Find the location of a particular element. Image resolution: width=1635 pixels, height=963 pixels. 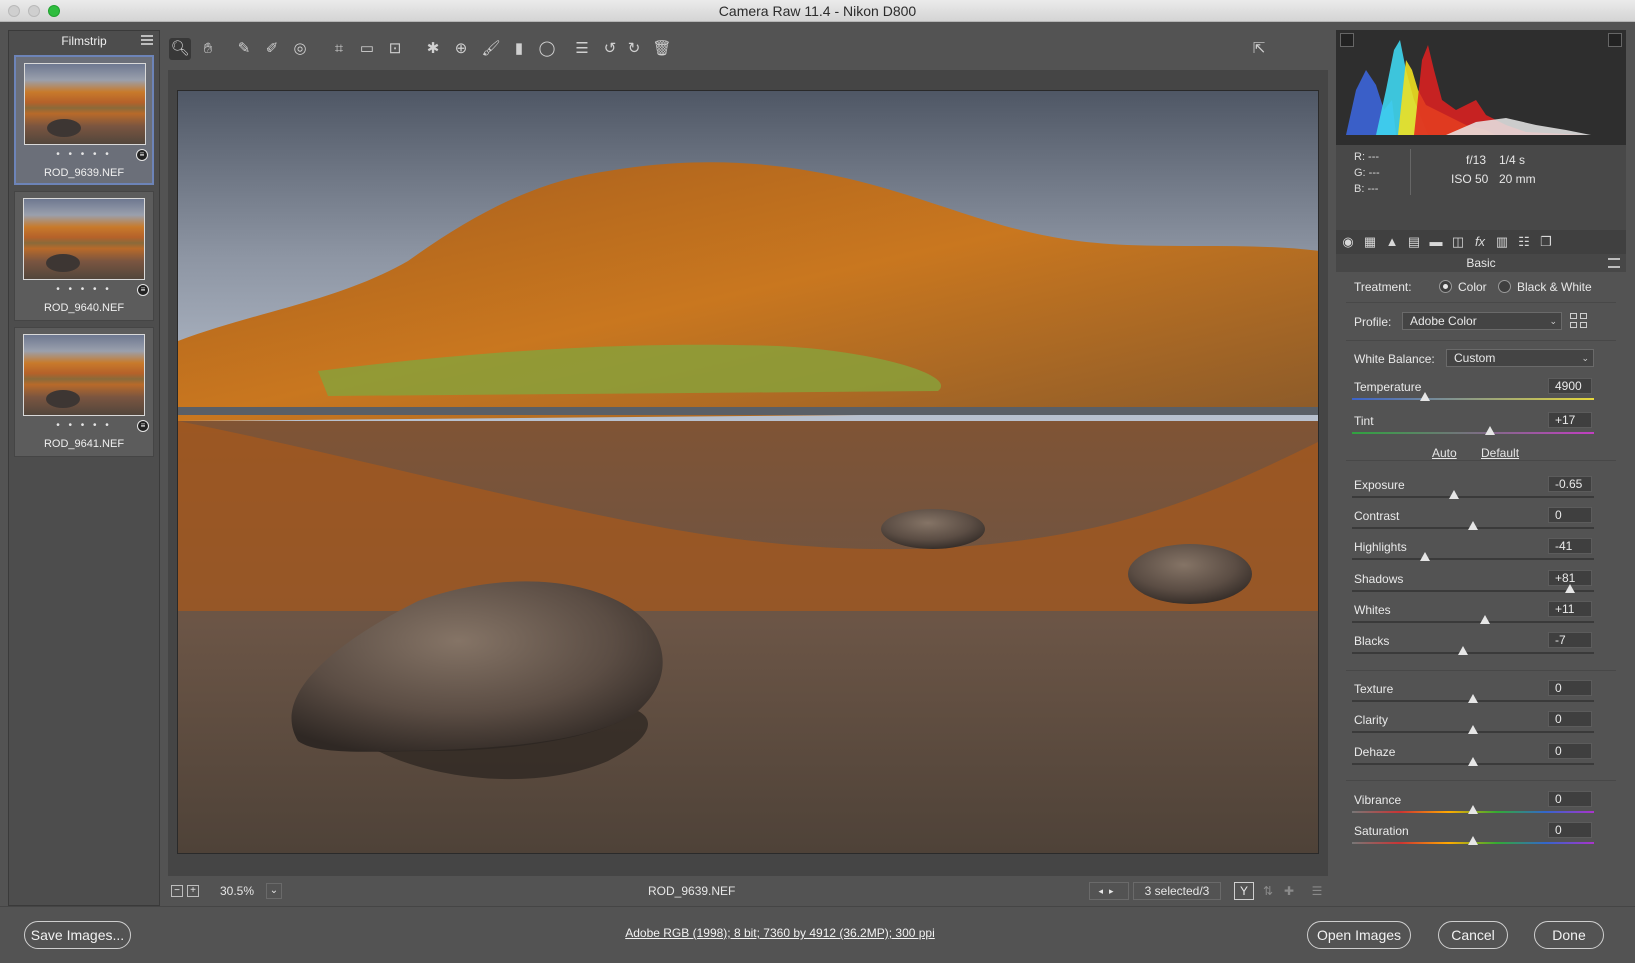

tab-presets-icon: ☷ is located at coordinates (1524, 242).